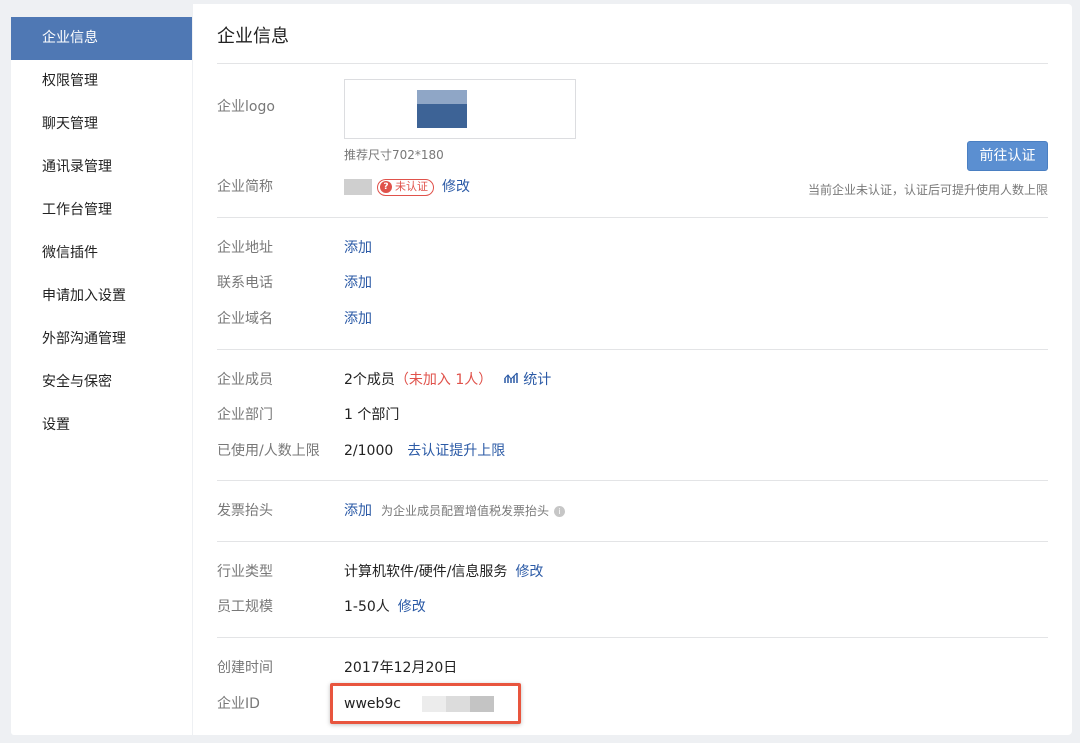 The image size is (1080, 743). What do you see at coordinates (443, 380) in the screenshot?
I see `unjoined-count-link: （未加入 1人）` at bounding box center [443, 380].